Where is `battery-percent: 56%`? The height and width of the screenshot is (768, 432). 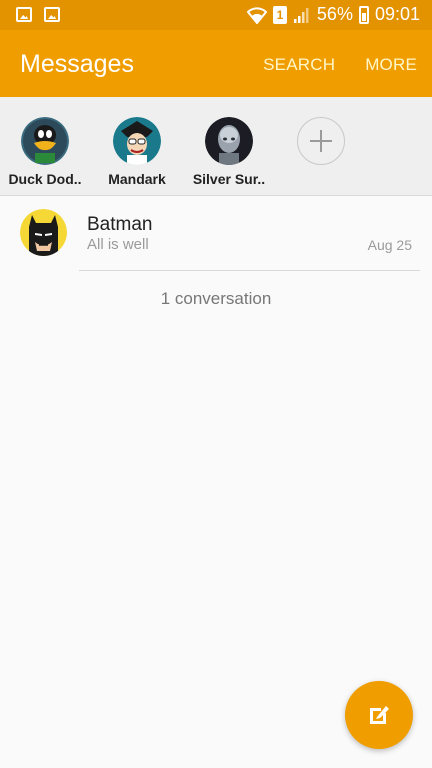 battery-percent: 56% is located at coordinates (334, 14).